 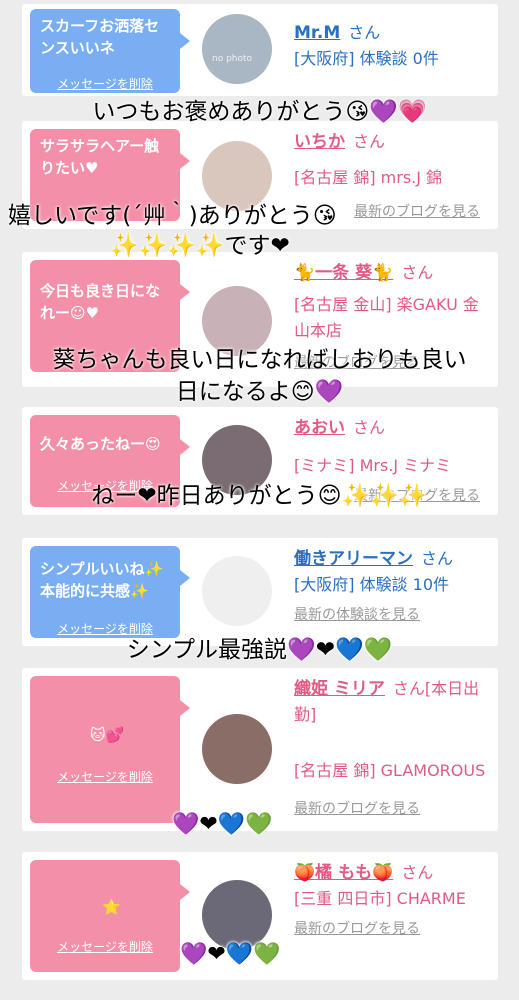 I want to click on user-info: 🍑橘 もも🍑 さん [三重 四日市] CHARME 最新のブログを見る, so click(x=394, y=901).